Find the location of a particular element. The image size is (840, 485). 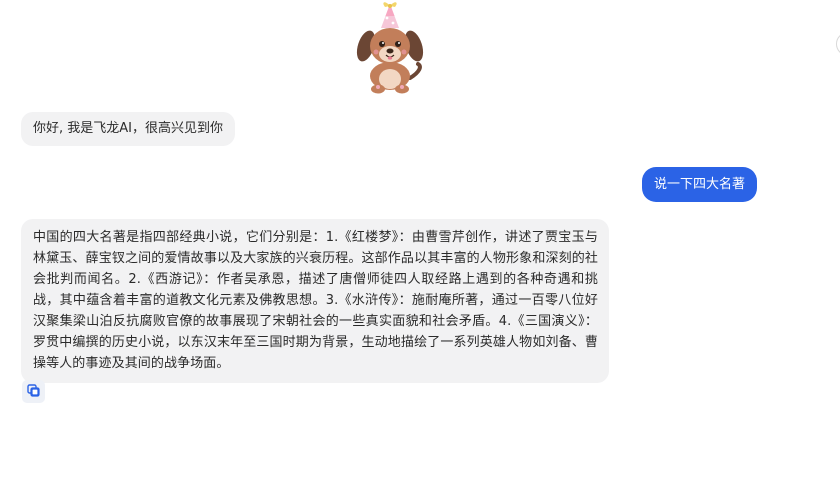

copy-button is located at coordinates (33, 391).